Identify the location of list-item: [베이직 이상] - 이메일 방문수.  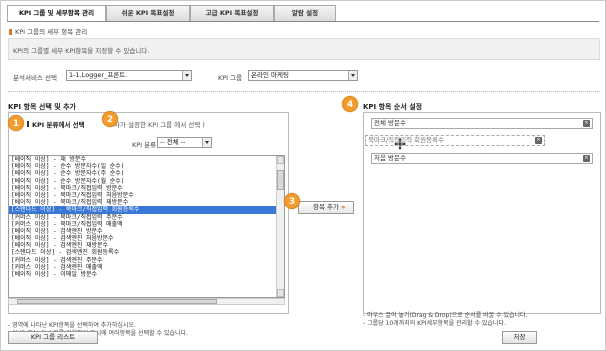
(146, 274).